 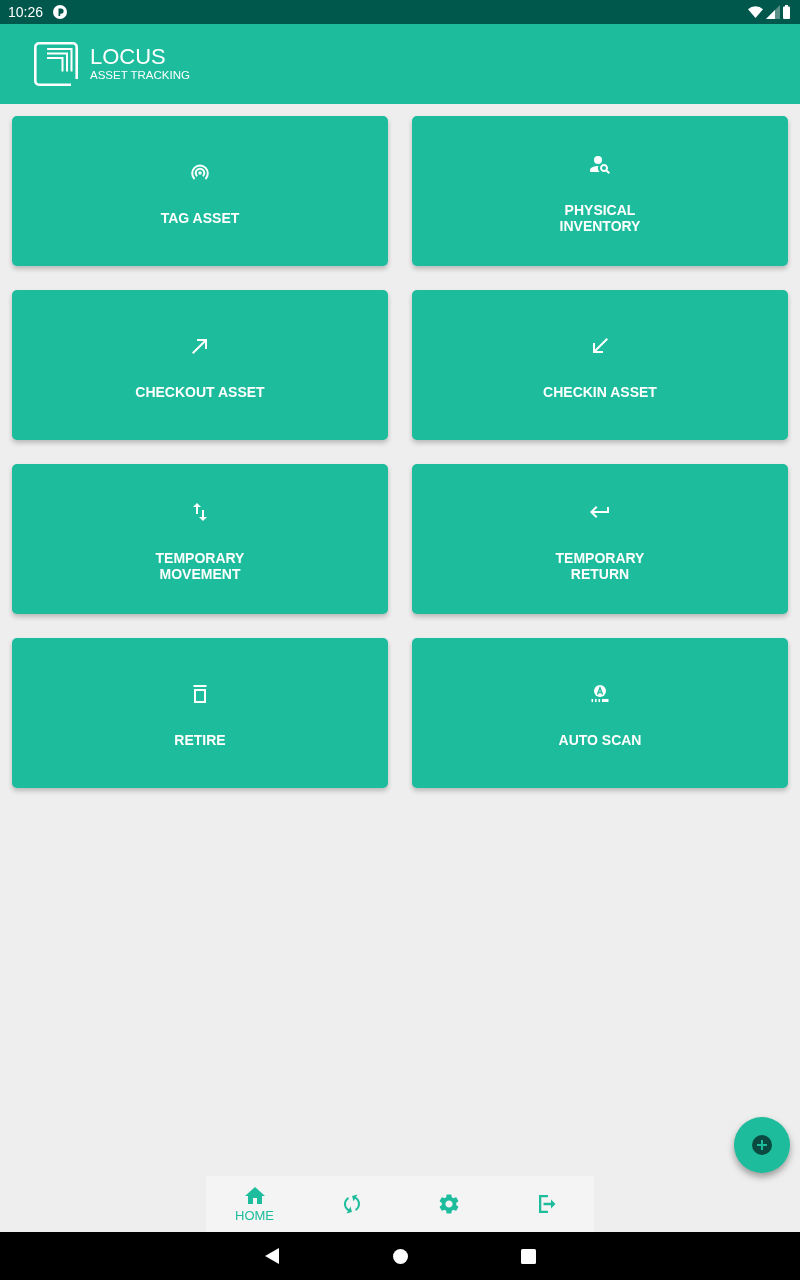 I want to click on action-tile: TEMPORARY RETURN, so click(x=600, y=539).